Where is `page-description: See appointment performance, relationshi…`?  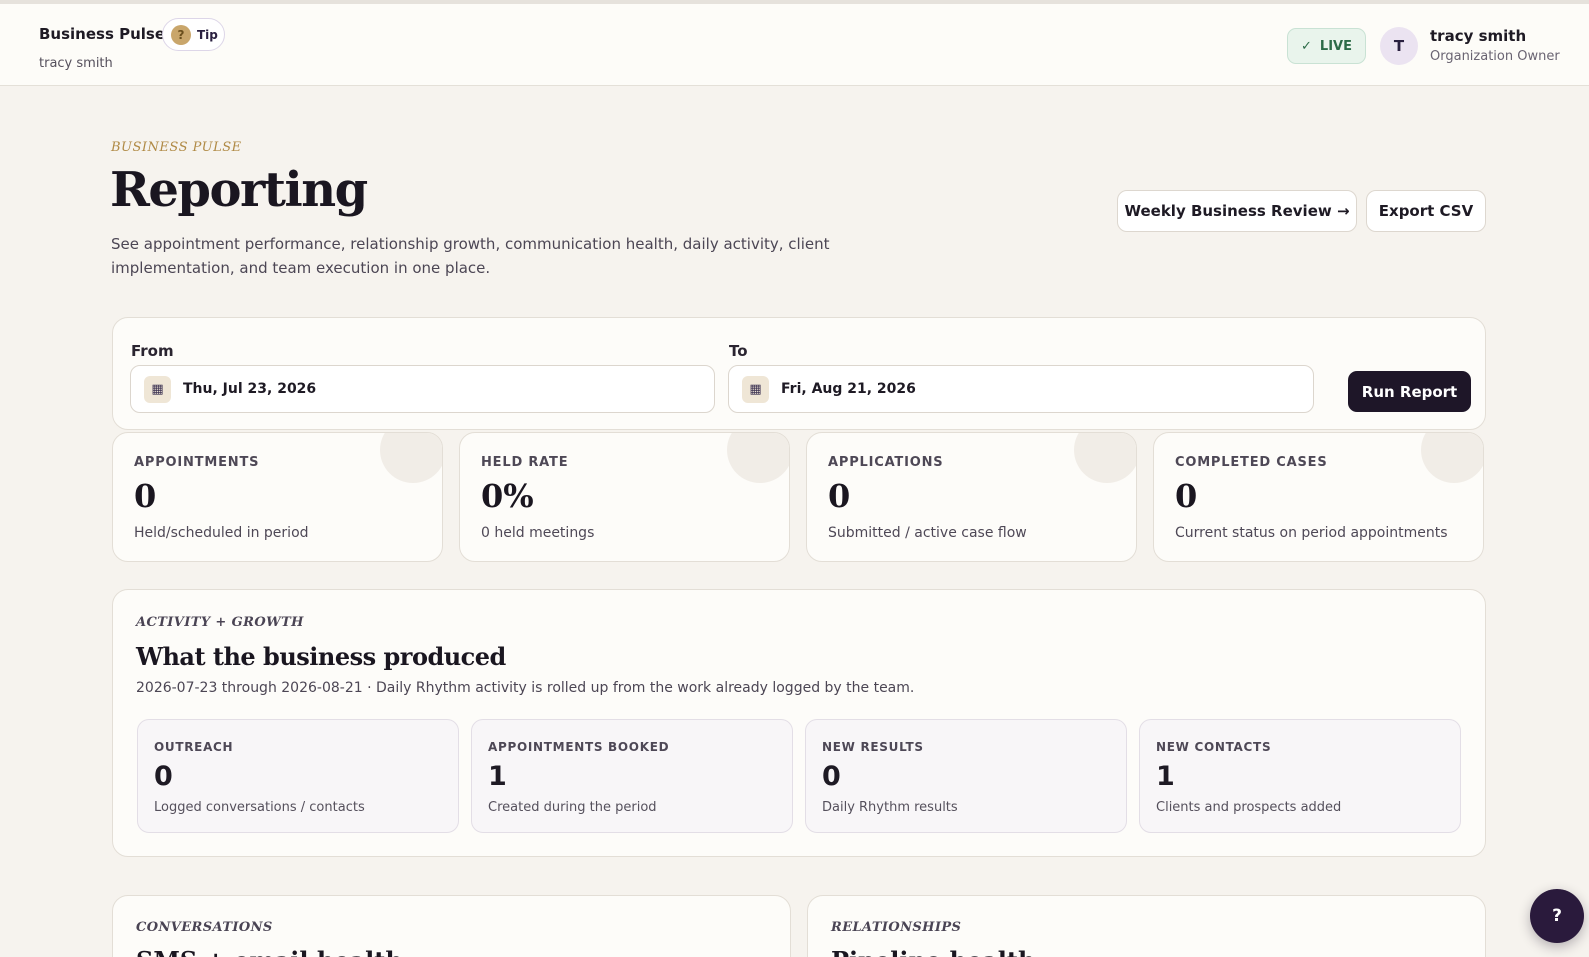
page-description: See appointment performance, relationshi… is located at coordinates (470, 256).